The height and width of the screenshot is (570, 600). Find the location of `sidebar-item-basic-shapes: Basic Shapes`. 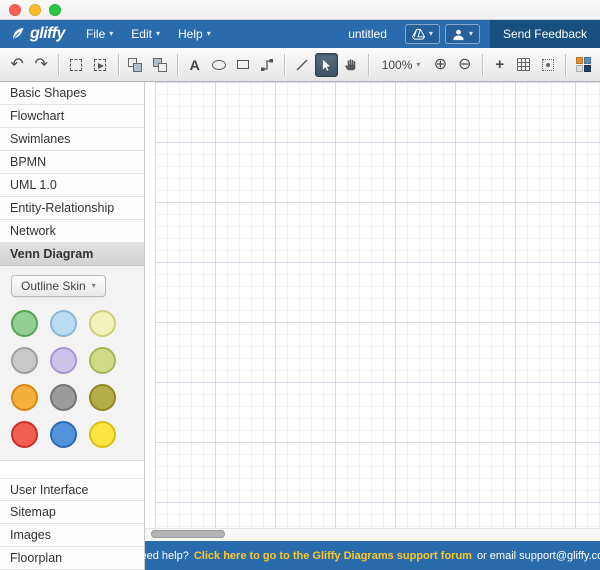

sidebar-item-basic-shapes: Basic Shapes is located at coordinates (72, 93).